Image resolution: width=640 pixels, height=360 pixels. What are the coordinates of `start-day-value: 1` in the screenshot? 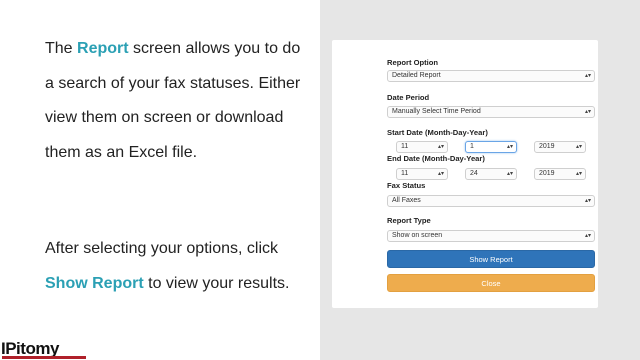 It's located at (472, 146).